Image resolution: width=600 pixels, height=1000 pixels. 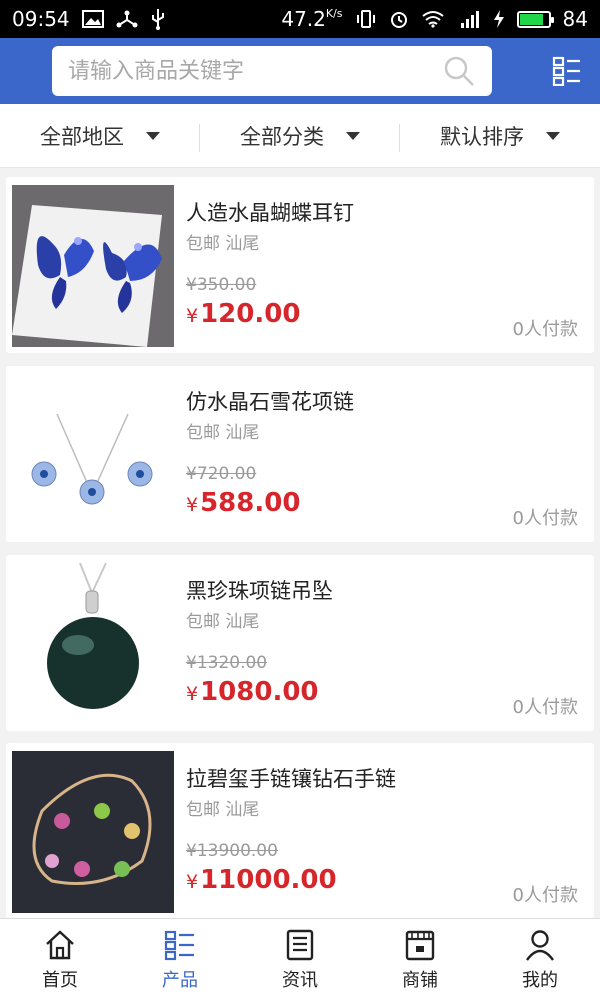 I want to click on nav-label: 商铺, so click(x=420, y=980).